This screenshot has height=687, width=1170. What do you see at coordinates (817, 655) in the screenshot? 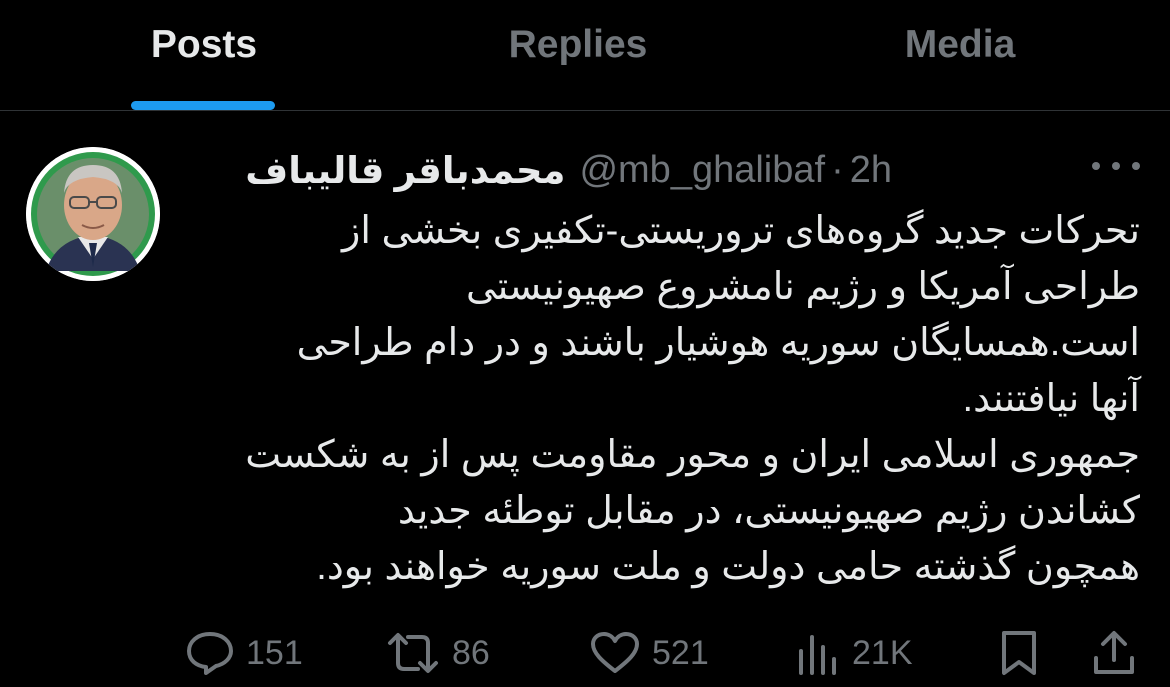
I see `views-chart-icon` at bounding box center [817, 655].